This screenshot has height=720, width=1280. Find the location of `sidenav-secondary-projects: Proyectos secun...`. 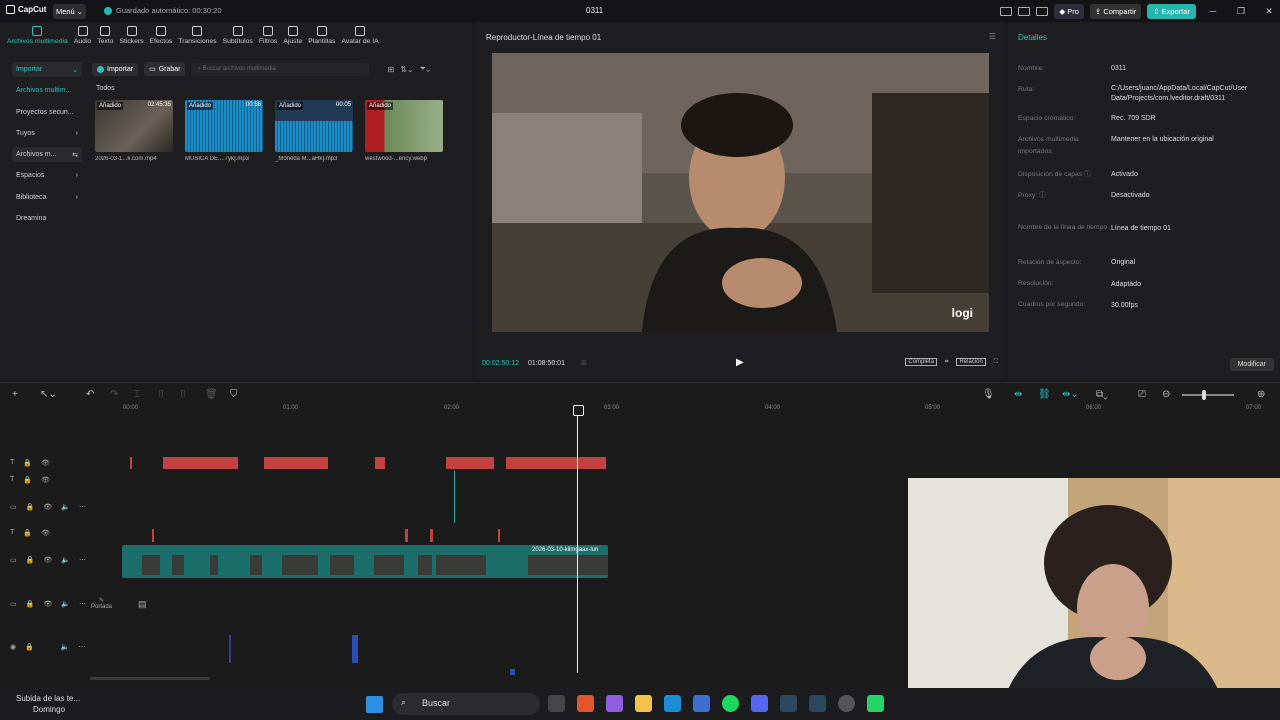

sidenav-secondary-projects: Proyectos secun... is located at coordinates (47, 112).